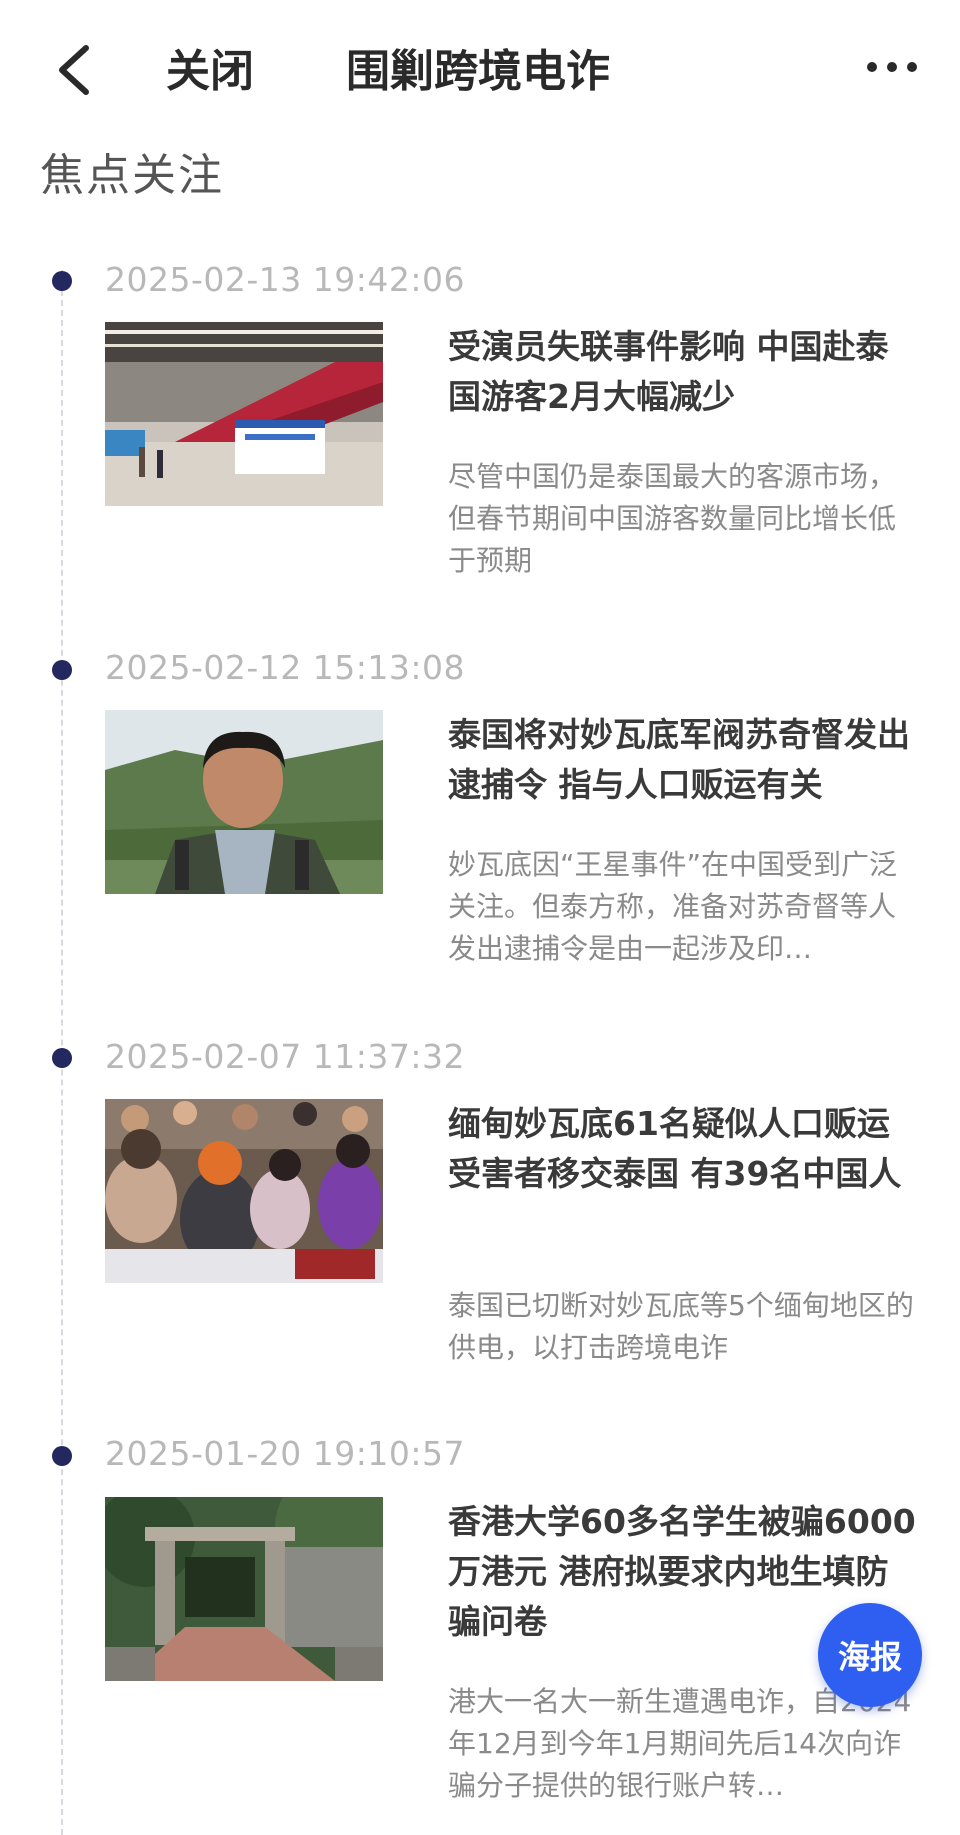 The width and height of the screenshot is (960, 1835). I want to click on poster-button: 海报, so click(870, 1655).